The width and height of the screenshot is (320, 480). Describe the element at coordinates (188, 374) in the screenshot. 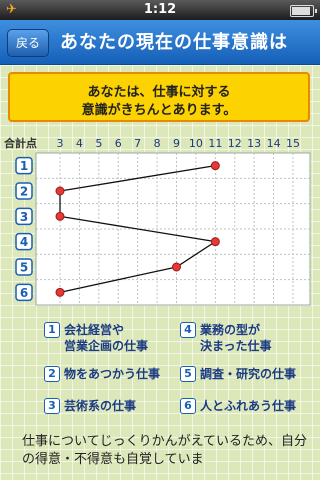

I see `legend-number: 5` at that location.